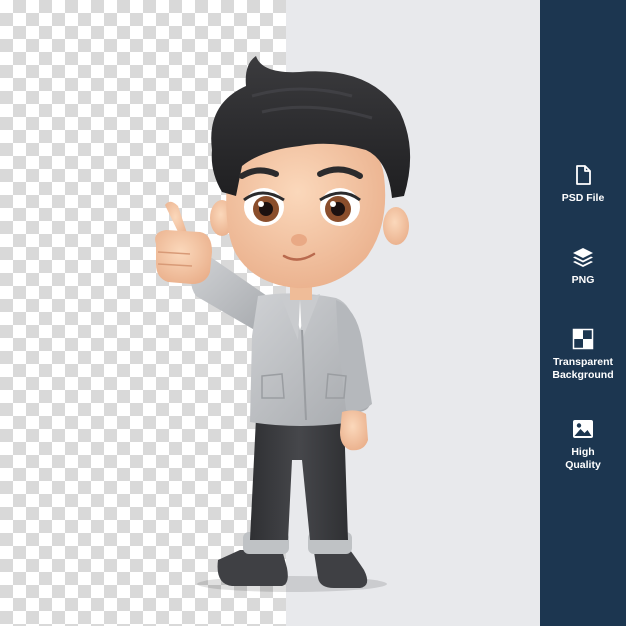 This screenshot has height=626, width=626. What do you see at coordinates (583, 445) in the screenshot?
I see `feature-high-quality: High Quality` at bounding box center [583, 445].